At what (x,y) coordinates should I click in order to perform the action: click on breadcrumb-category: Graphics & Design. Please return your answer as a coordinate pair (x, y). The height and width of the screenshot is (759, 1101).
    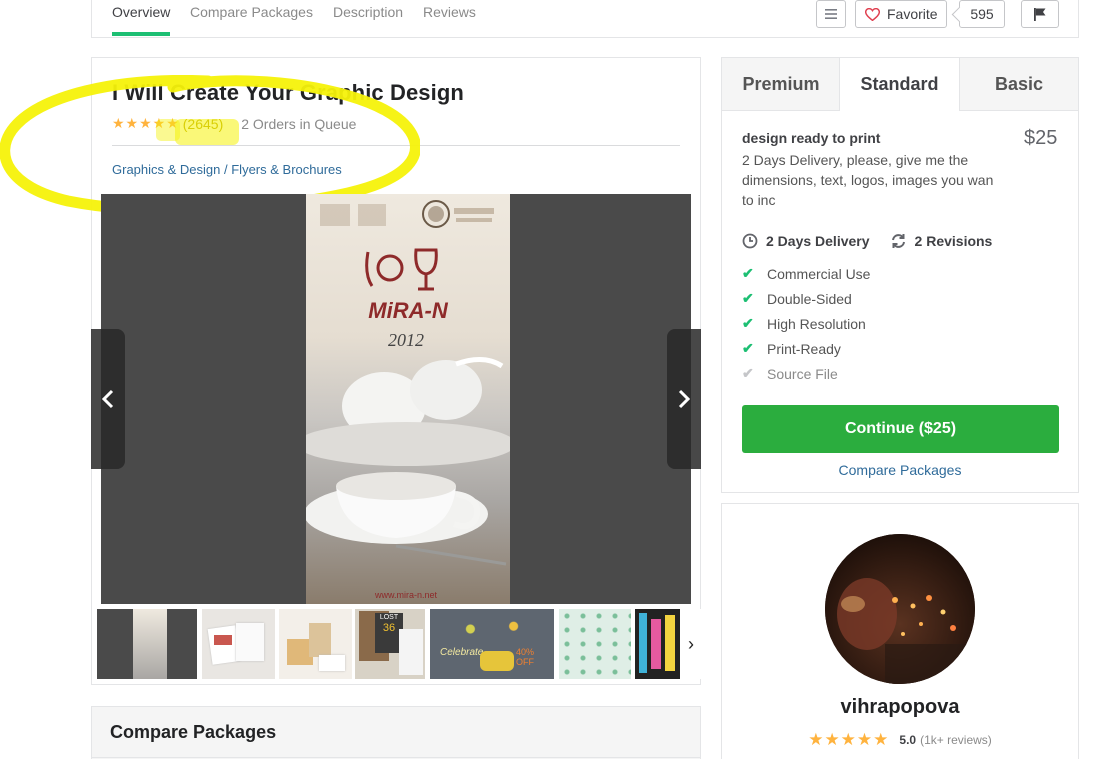
    Looking at the image, I should click on (166, 169).